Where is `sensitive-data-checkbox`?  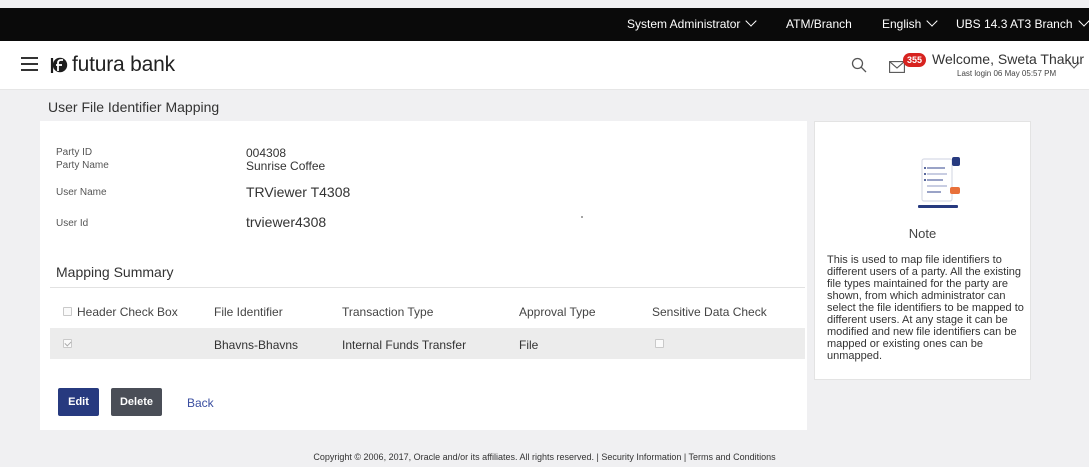
sensitive-data-checkbox is located at coordinates (659, 343).